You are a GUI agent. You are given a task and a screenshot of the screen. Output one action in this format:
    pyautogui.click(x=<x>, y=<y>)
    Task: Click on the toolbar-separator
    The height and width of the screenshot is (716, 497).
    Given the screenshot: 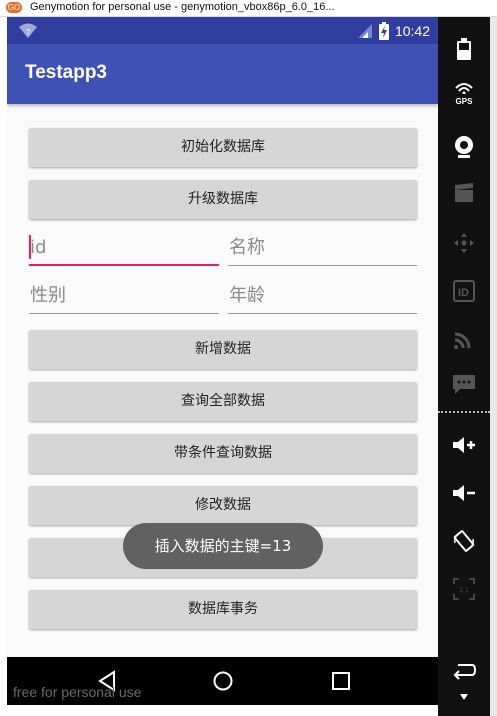 What is the action you would take?
    pyautogui.click(x=464, y=412)
    